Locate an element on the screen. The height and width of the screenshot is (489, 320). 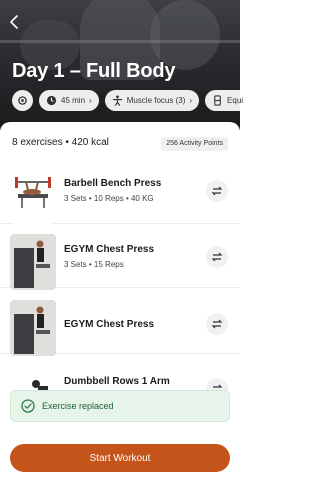
chevron-left-icon is located at coordinates (14, 22).